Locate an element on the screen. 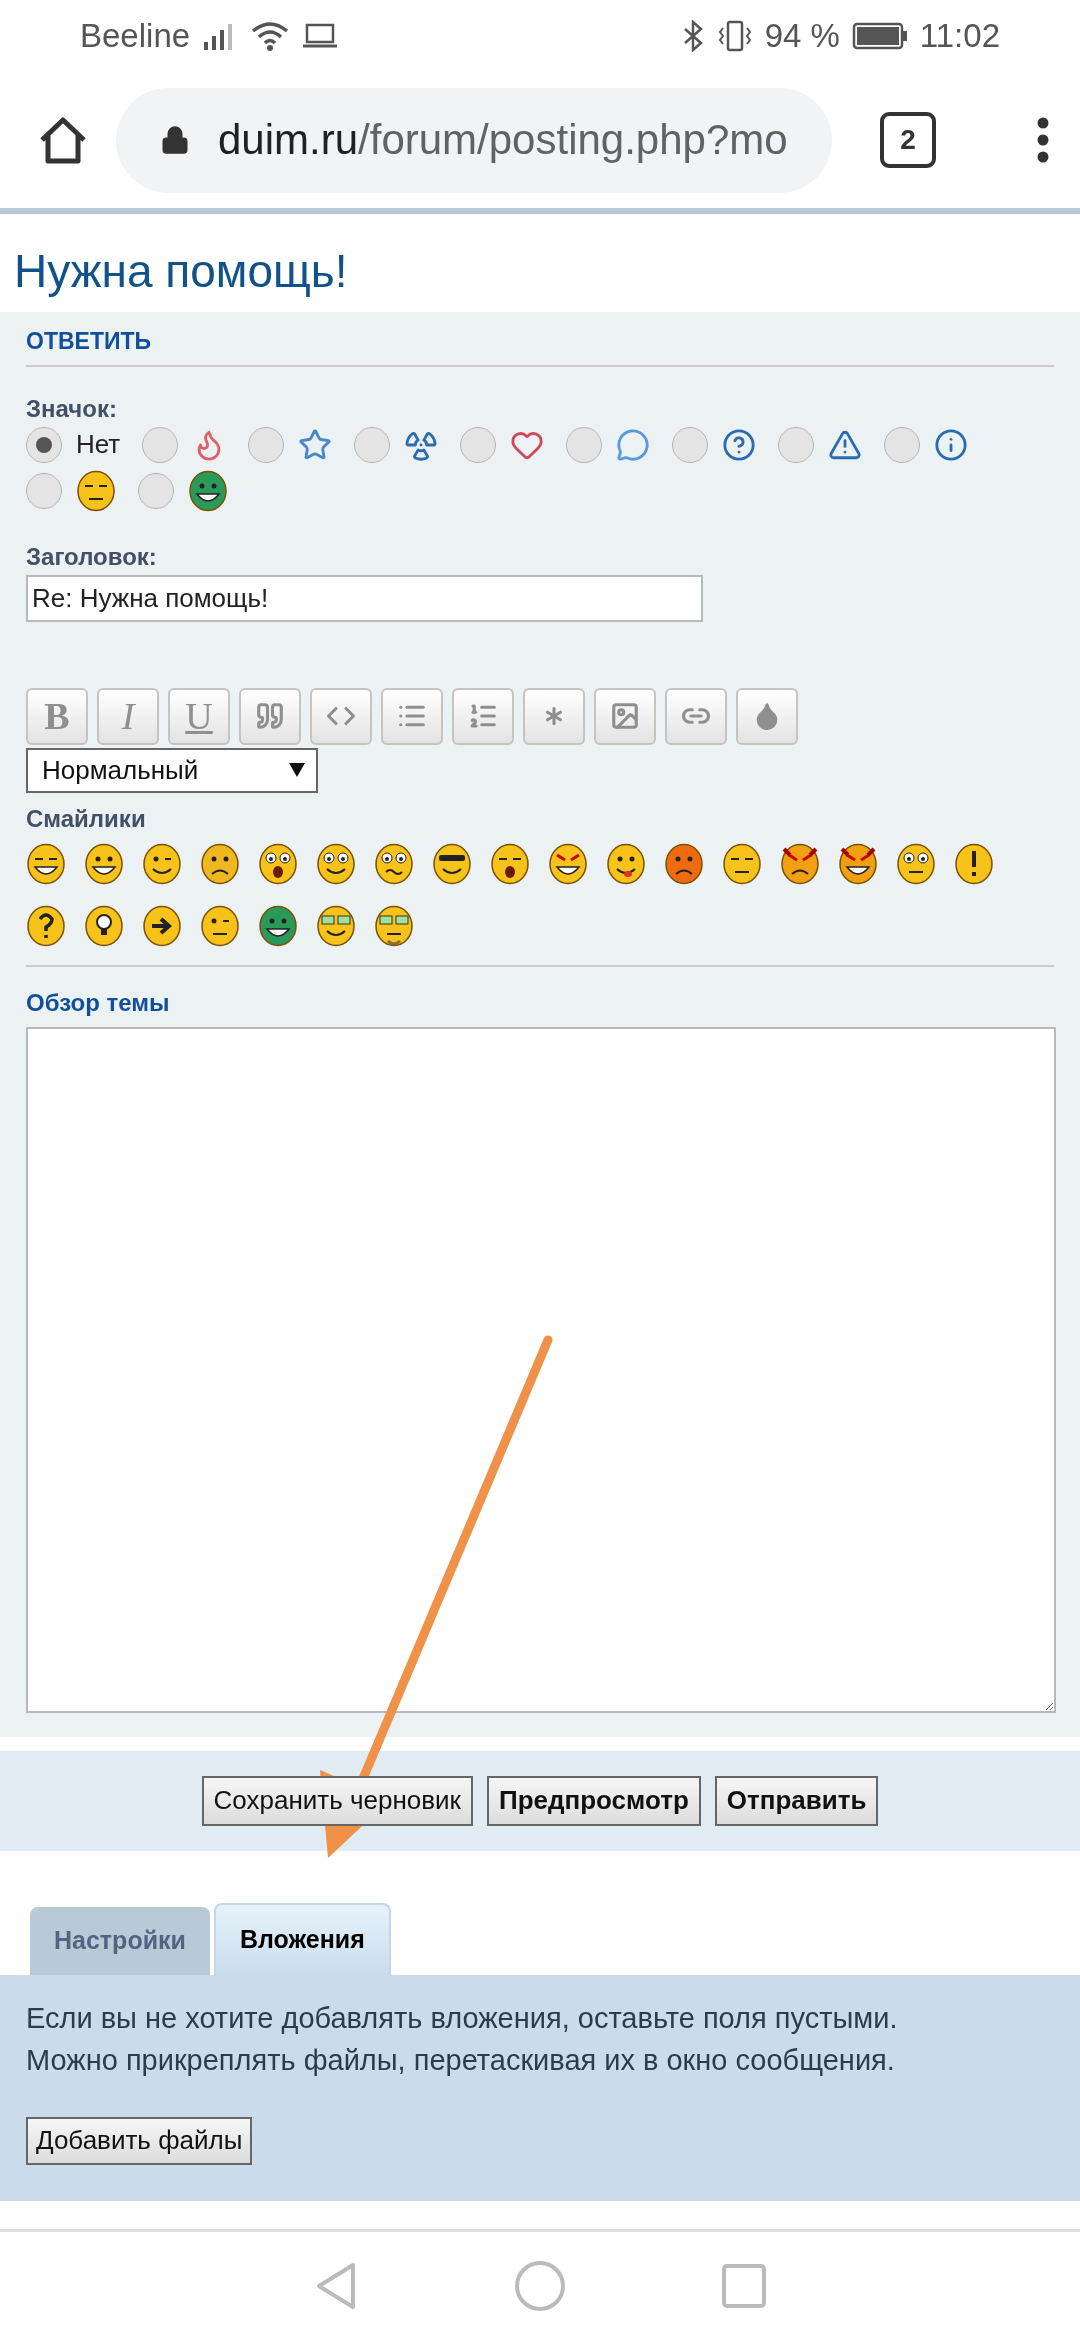 The height and width of the screenshot is (2340, 1080). question-icon is located at coordinates (739, 444).